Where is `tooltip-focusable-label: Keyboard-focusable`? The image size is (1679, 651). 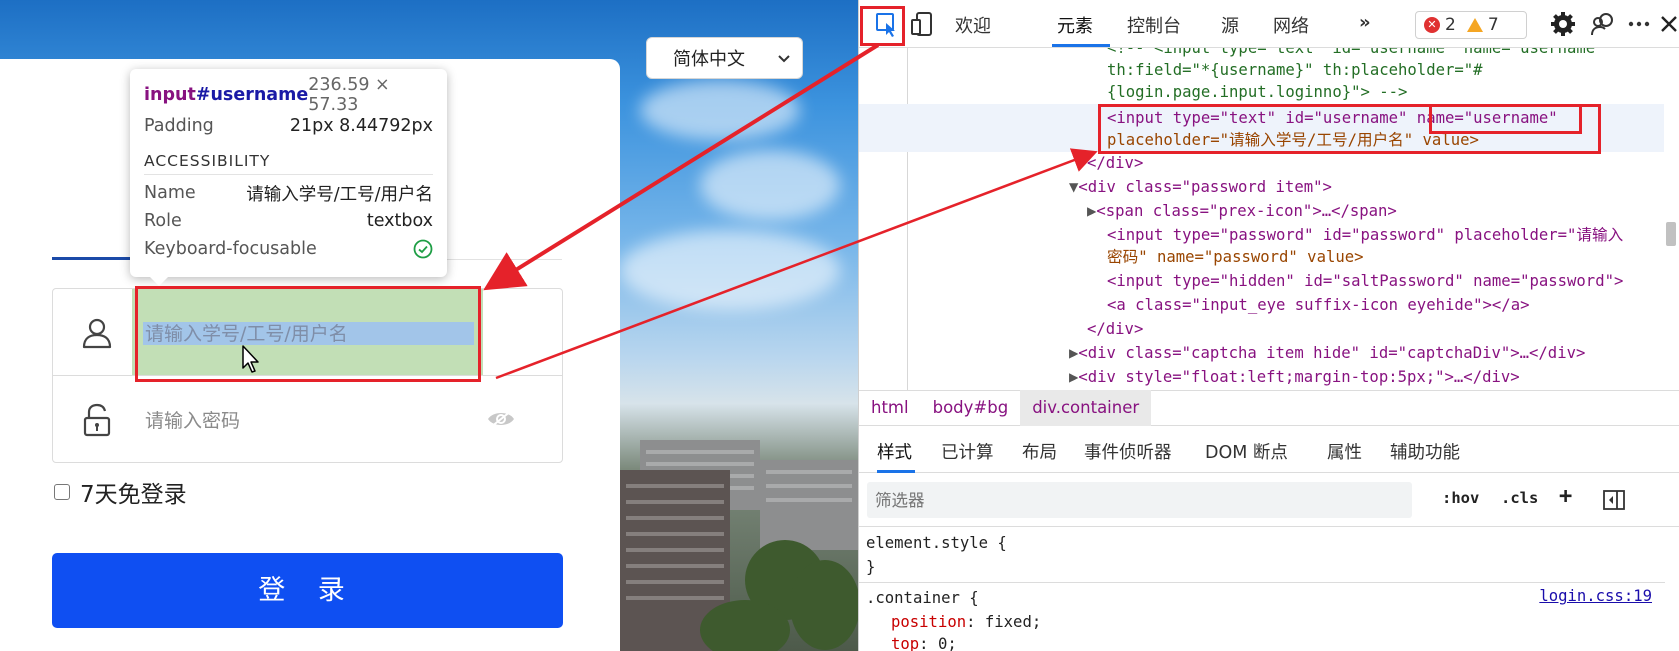
tooltip-focusable-label: Keyboard-focusable is located at coordinates (230, 249).